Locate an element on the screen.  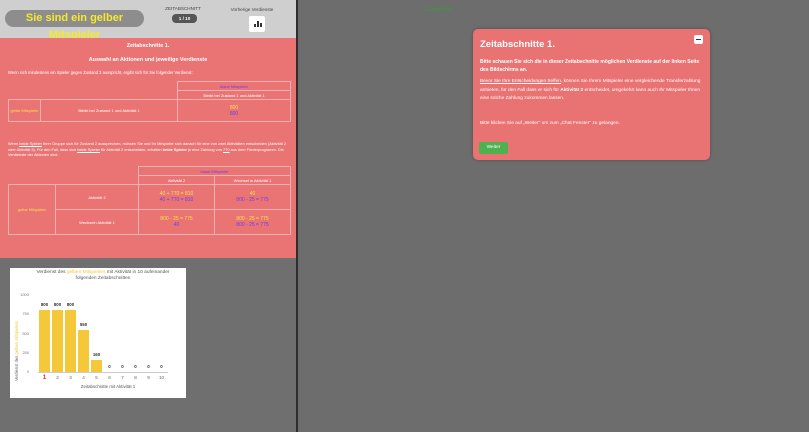
table2-cell-11: 40 + 770 = 810 40 + 770 = 810 is located at coordinates (176, 197).